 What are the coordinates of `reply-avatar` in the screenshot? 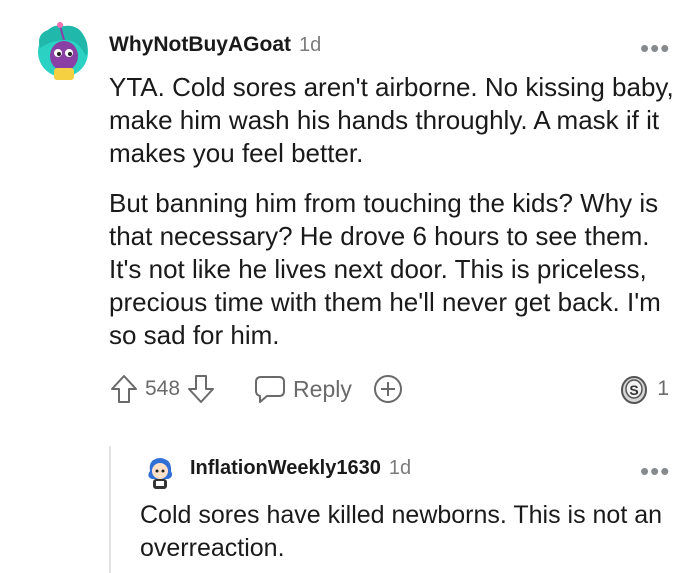 It's located at (160, 473).